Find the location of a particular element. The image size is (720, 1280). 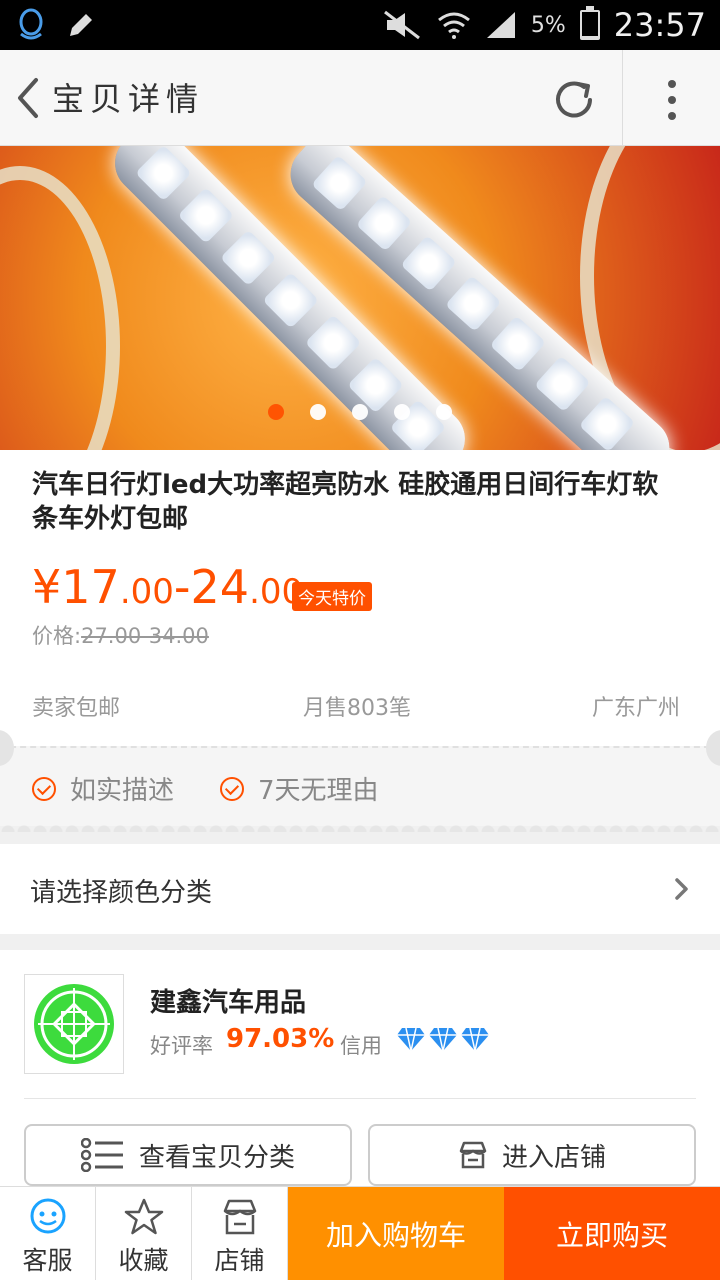

list-icon is located at coordinates (101, 1155).